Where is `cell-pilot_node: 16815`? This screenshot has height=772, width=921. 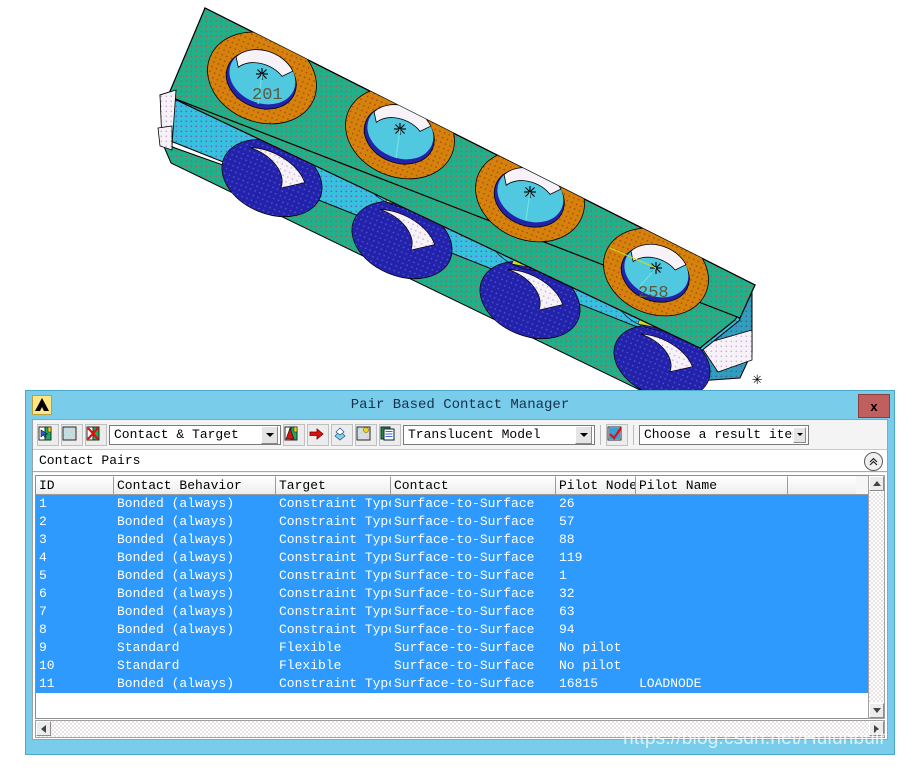 cell-pilot_node: 16815 is located at coordinates (579, 683).